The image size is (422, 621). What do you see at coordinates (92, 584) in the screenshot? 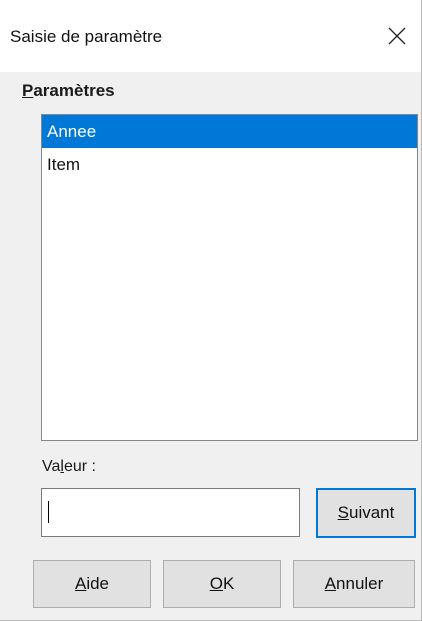
I see `help-button: Aide` at bounding box center [92, 584].